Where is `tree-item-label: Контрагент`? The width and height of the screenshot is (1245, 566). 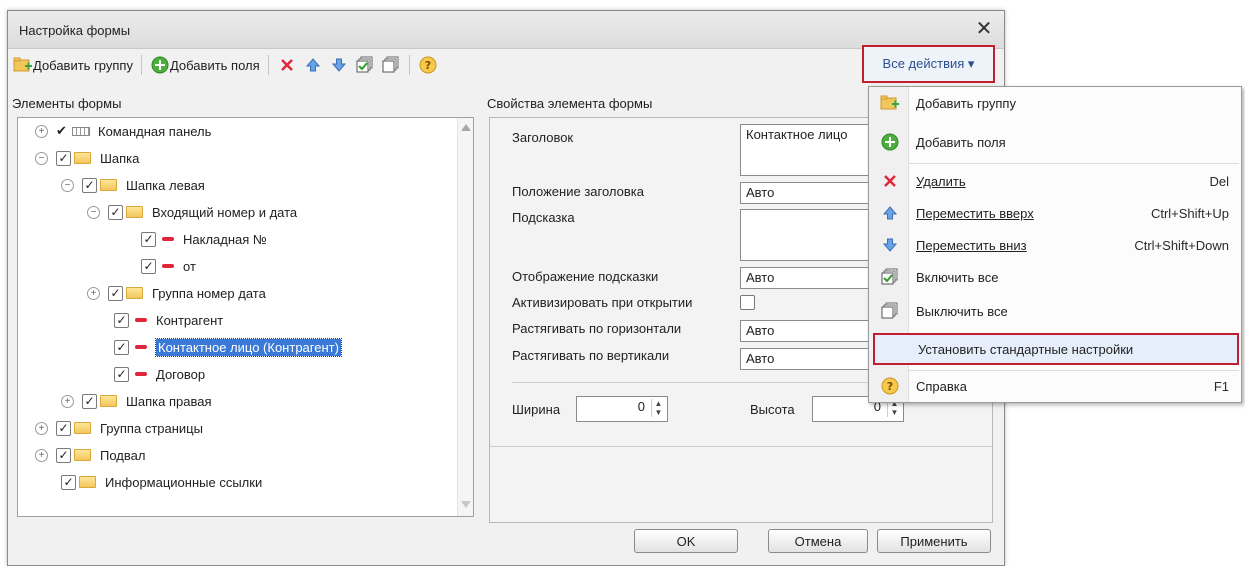
tree-item-label: Контрагент is located at coordinates (190, 320).